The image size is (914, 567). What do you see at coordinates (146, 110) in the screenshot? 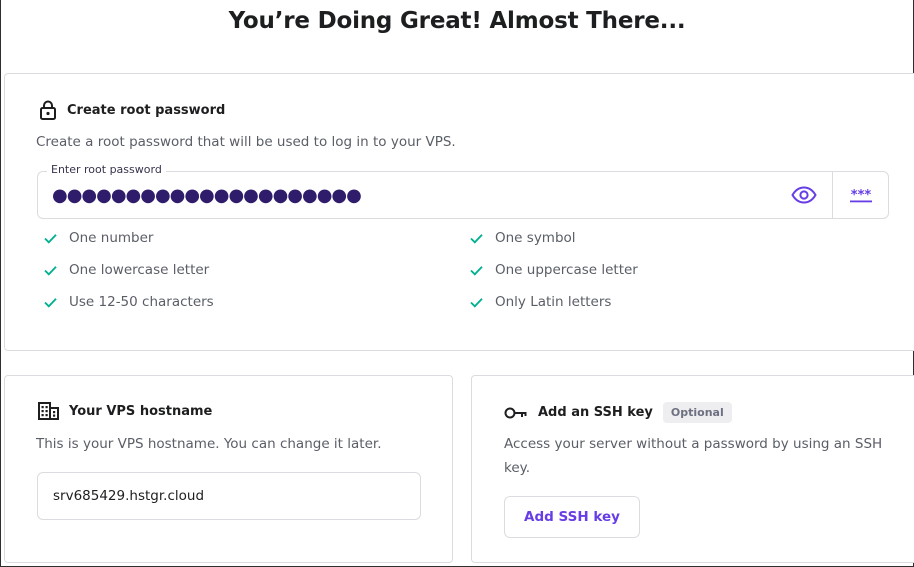
I see `root-password-title-text: Create root password` at bounding box center [146, 110].